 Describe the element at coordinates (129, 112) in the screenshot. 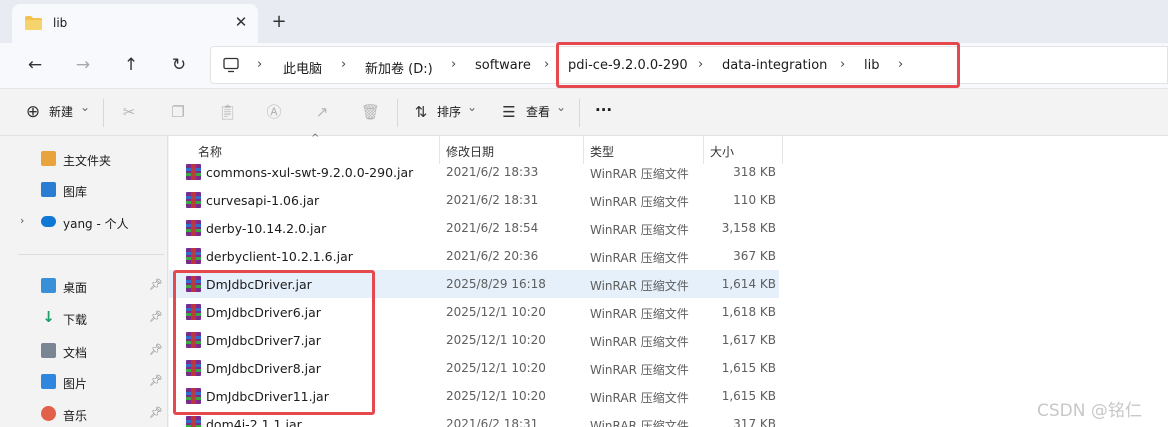

I see `cut-icon: ✂` at that location.